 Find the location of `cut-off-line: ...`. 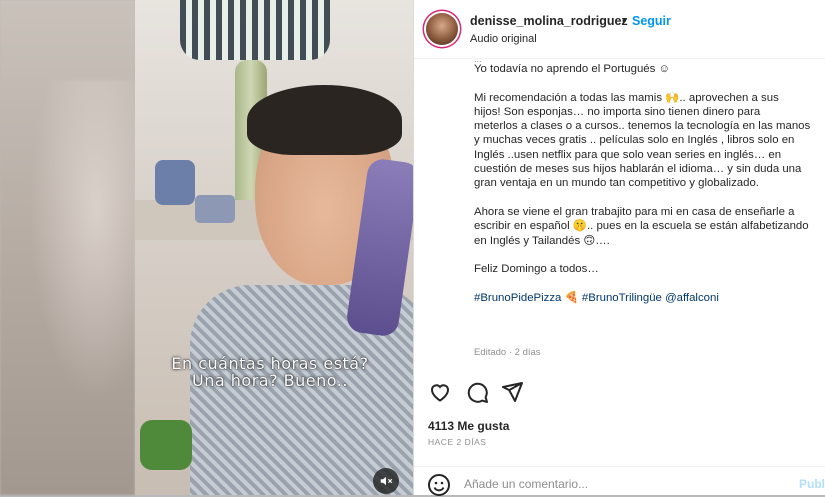

cut-off-line: ... is located at coordinates (478, 58).